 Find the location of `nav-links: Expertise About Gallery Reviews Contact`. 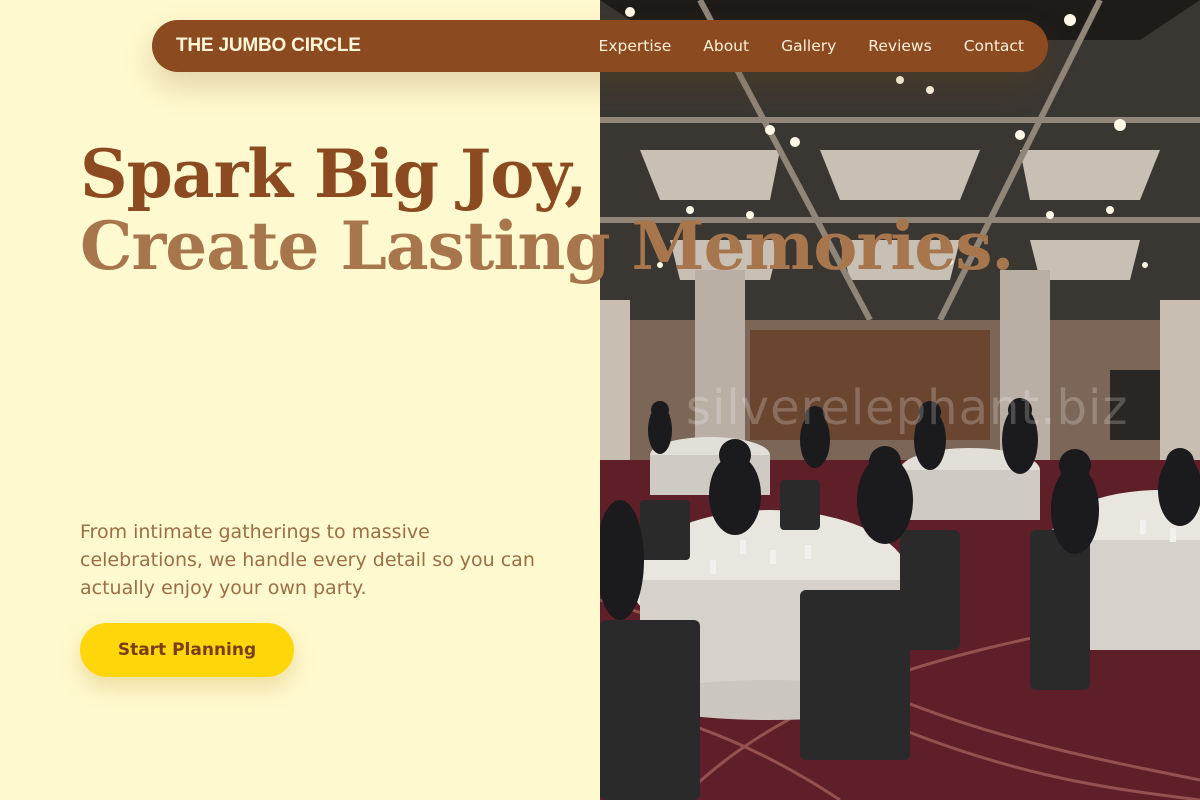

nav-links: Expertise About Gallery Reviews Contact is located at coordinates (795, 46).